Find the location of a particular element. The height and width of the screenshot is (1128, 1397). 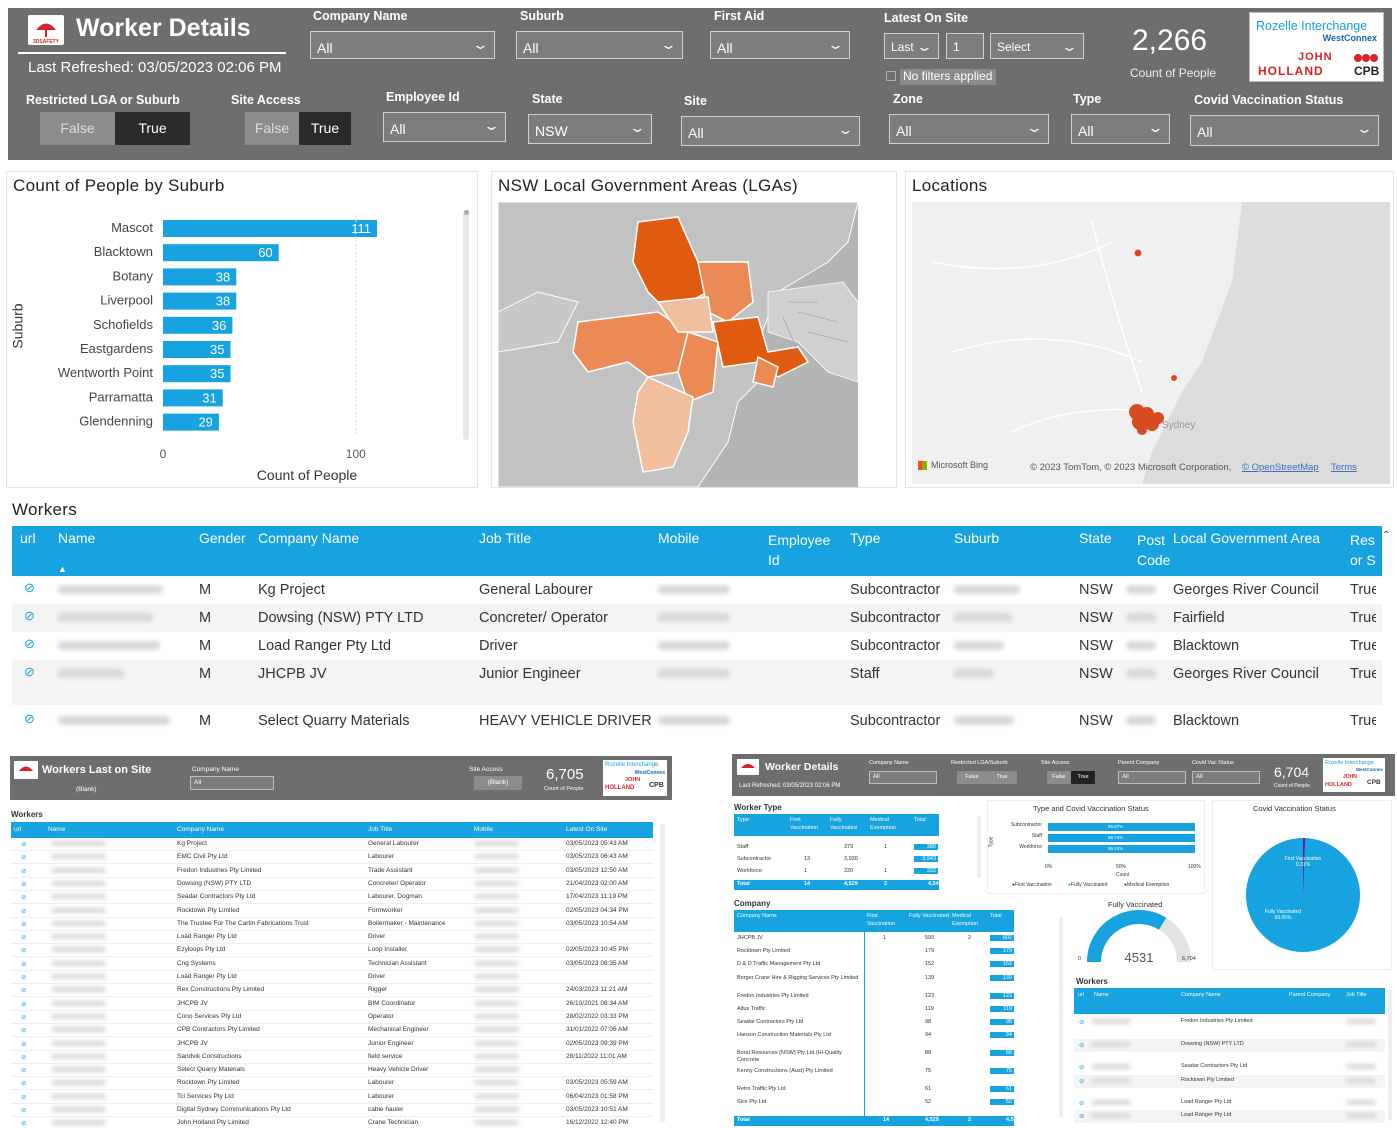

thumb-right-workers-scrollbar is located at coordinates (1390, 1055).